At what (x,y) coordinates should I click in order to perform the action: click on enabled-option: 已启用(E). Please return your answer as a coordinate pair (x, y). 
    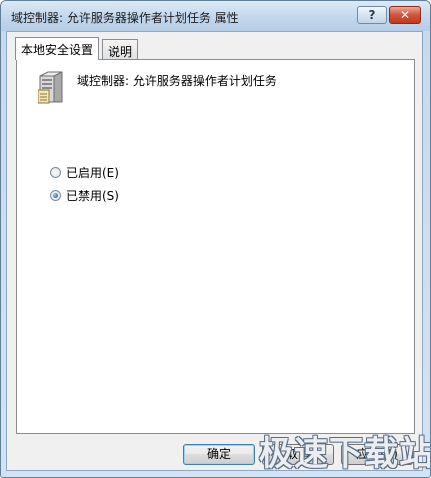
    Looking at the image, I should click on (84, 172).